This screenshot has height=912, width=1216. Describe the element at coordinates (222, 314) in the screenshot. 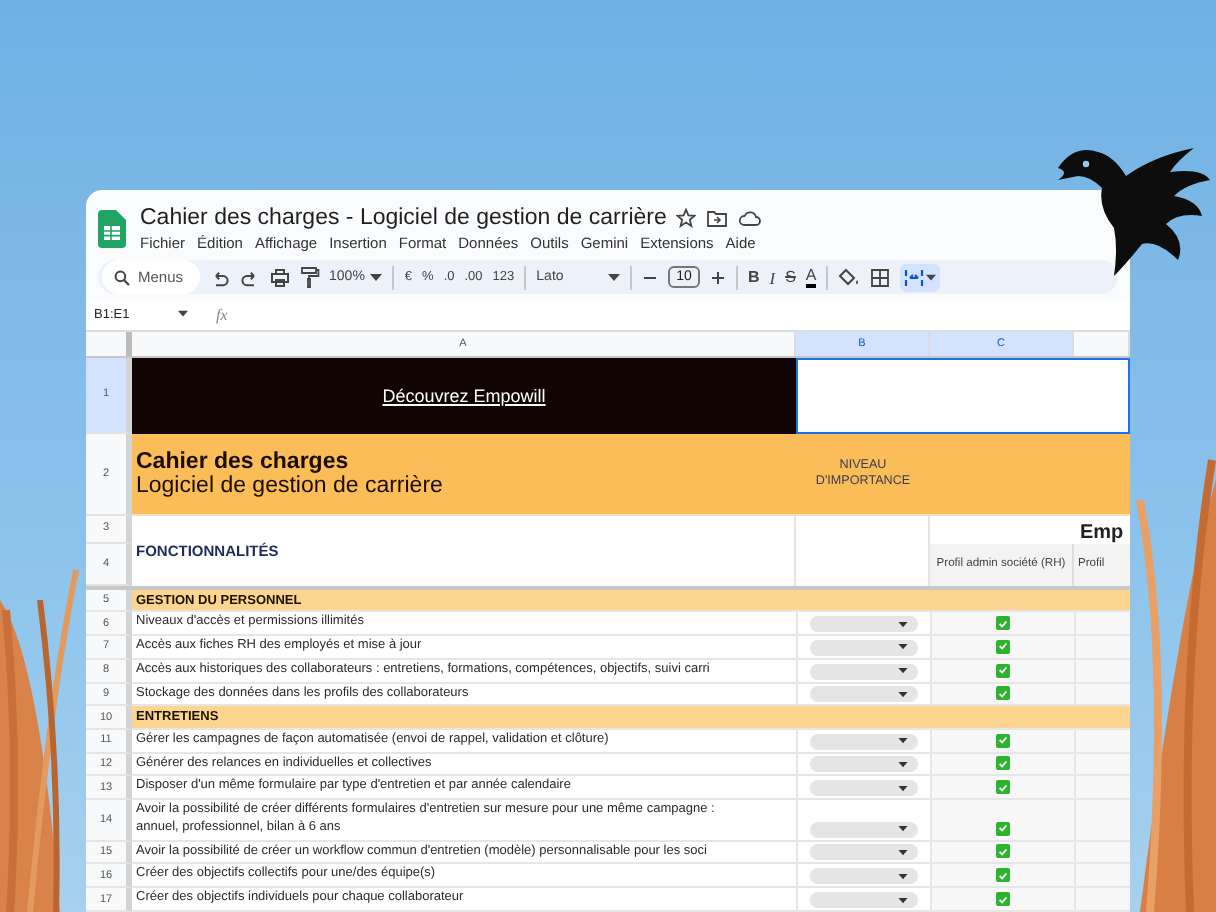

I see `function-label: fx` at that location.